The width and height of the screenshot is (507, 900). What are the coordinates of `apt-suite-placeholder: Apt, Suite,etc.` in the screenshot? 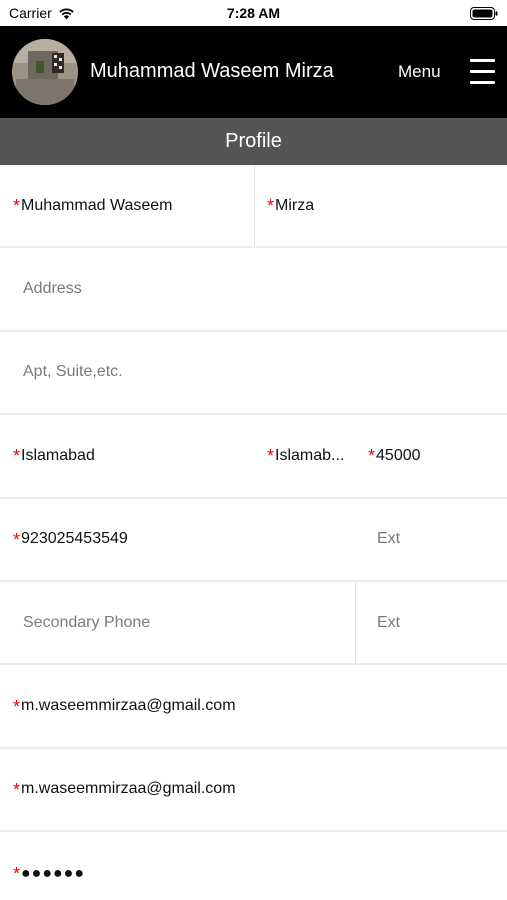 It's located at (73, 372).